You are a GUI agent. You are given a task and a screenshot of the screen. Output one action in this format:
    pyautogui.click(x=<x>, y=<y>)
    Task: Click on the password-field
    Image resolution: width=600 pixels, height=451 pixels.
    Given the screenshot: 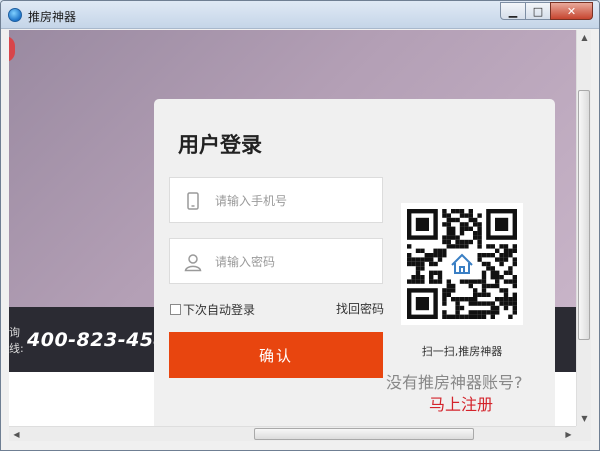 What is the action you would take?
    pyautogui.click(x=276, y=261)
    